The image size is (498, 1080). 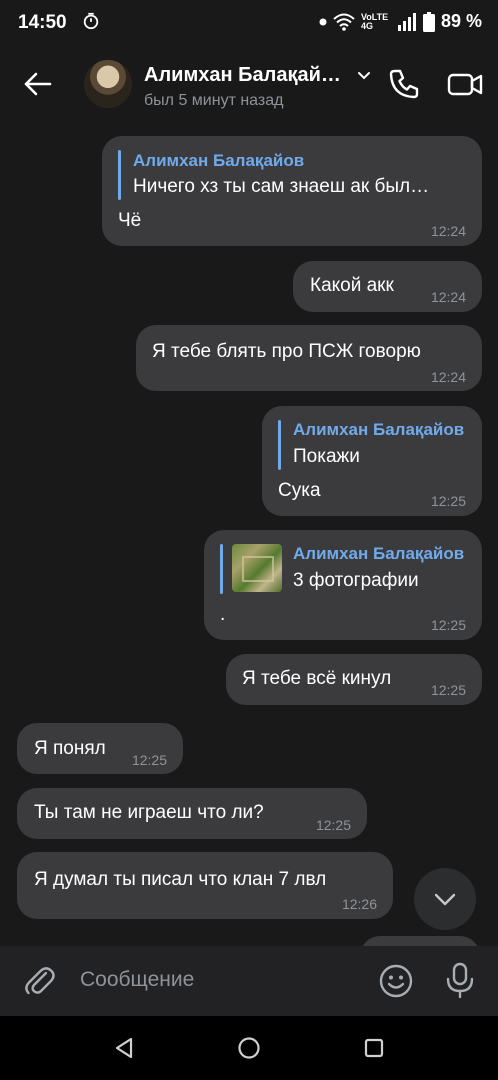 What do you see at coordinates (286, 351) in the screenshot?
I see `message-text: Я тебе блять про ПСЖ говорю` at bounding box center [286, 351].